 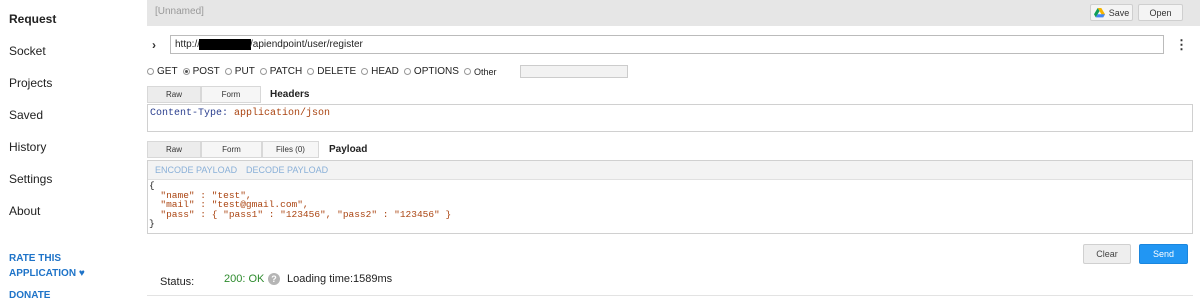 I want to click on sidebar-item-request: Request, so click(x=32, y=19).